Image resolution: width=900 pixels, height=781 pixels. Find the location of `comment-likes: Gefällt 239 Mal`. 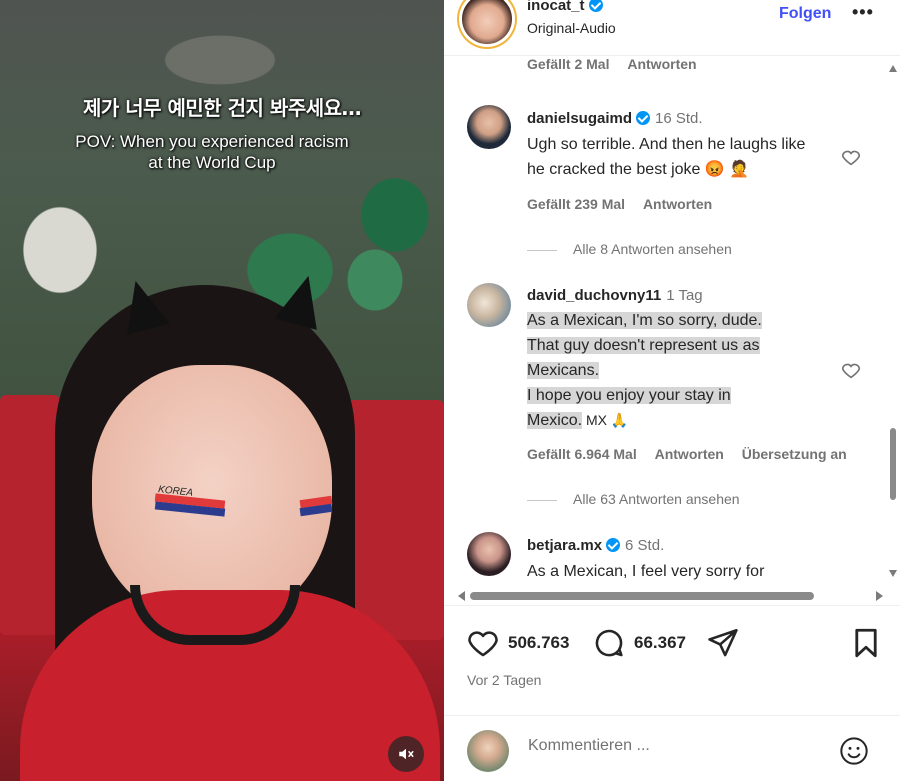

comment-likes: Gefällt 239 Mal is located at coordinates (576, 204).